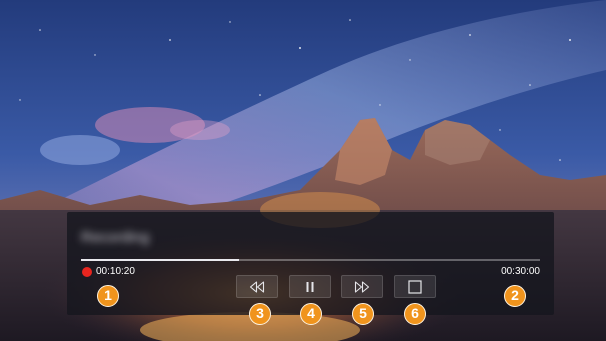  Describe the element at coordinates (260, 314) in the screenshot. I see `callout-badge-3: 3` at that location.